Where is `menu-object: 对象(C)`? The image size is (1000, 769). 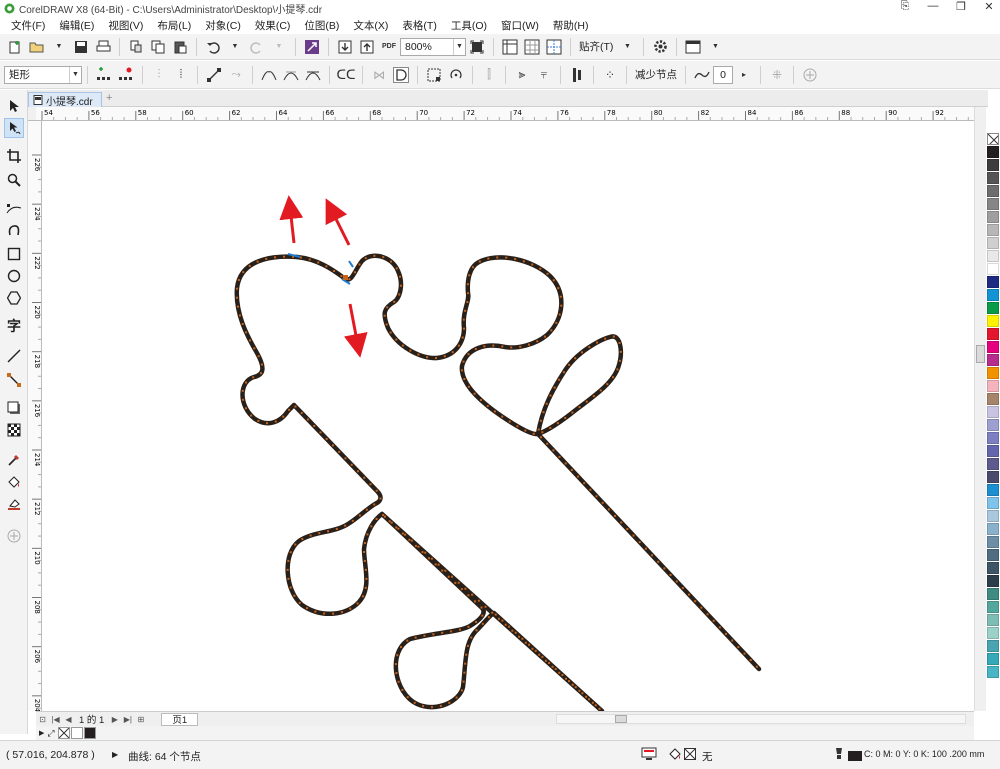 menu-object: 对象(C) is located at coordinates (223, 25).